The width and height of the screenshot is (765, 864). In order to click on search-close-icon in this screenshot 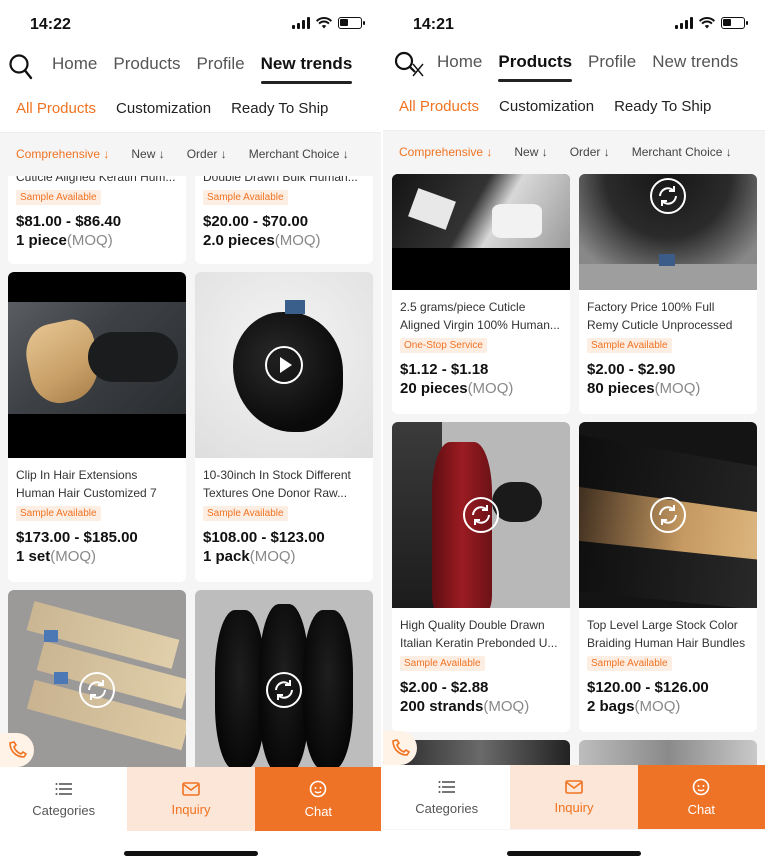, I will do `click(408, 65)`.